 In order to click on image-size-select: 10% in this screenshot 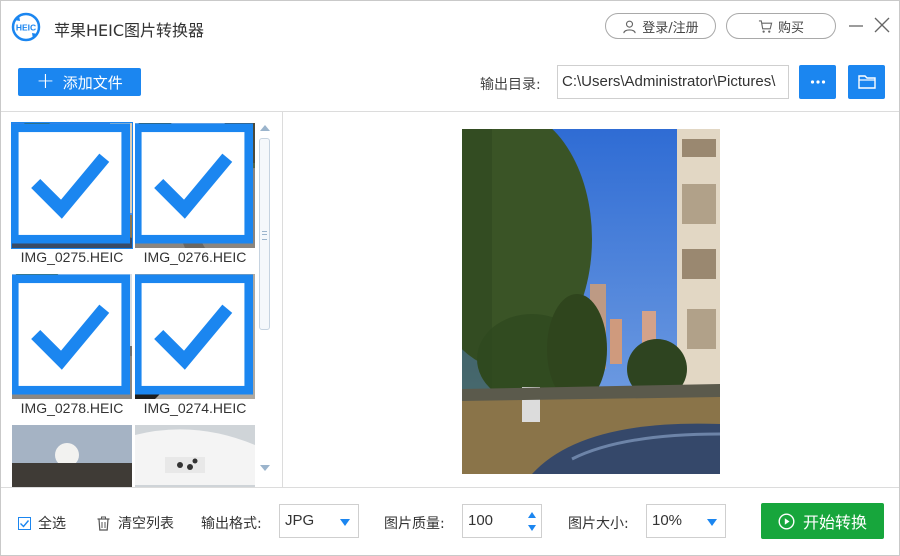, I will do `click(686, 521)`.